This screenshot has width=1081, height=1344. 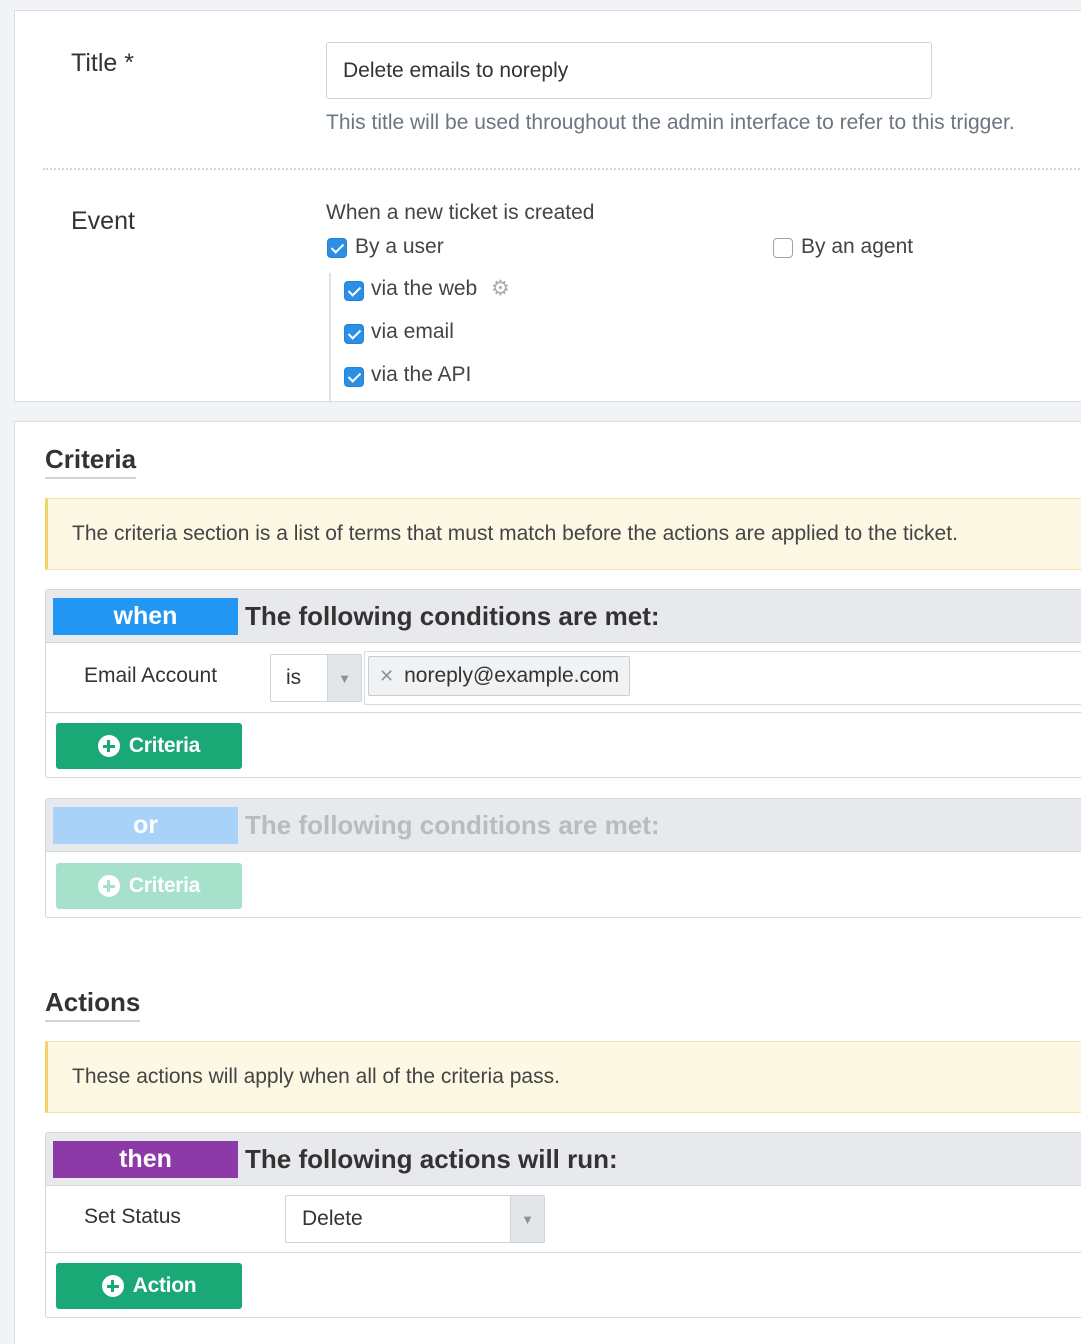 I want to click on status-value: Delete, so click(x=332, y=1218).